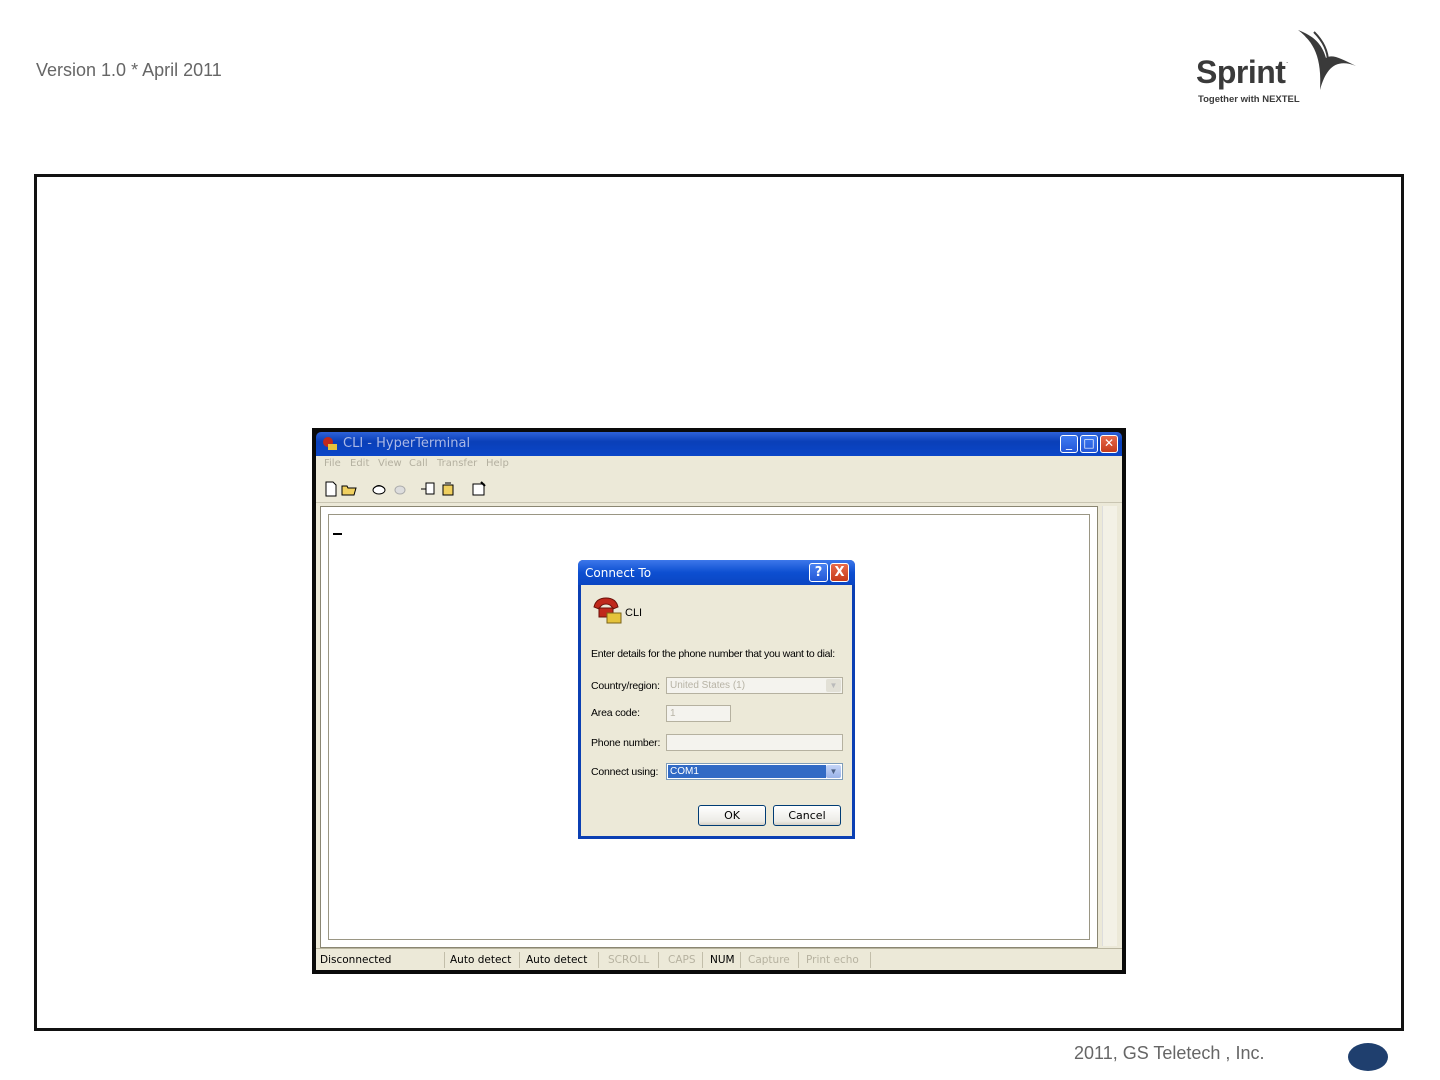 This screenshot has height=1080, width=1440. I want to click on status-caps: CAPS, so click(682, 960).